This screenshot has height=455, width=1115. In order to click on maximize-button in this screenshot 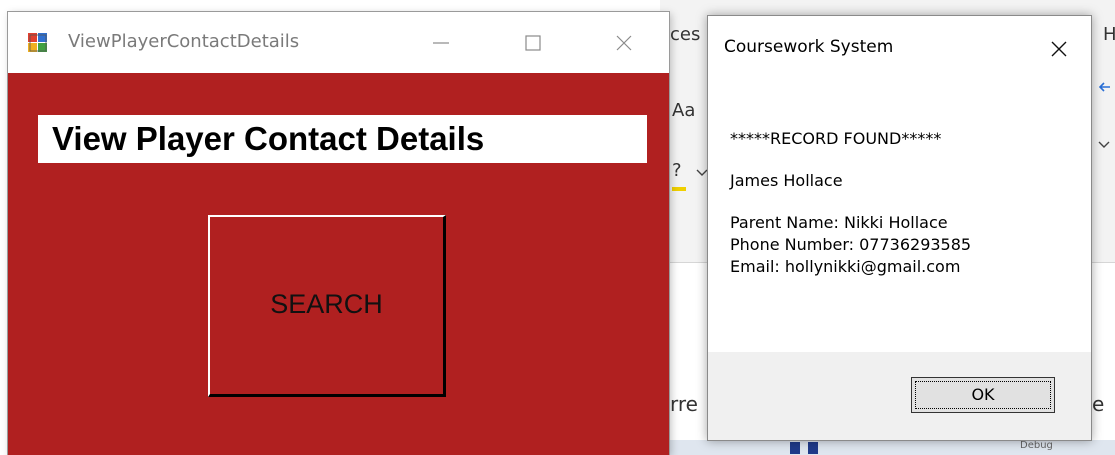, I will do `click(533, 43)`.